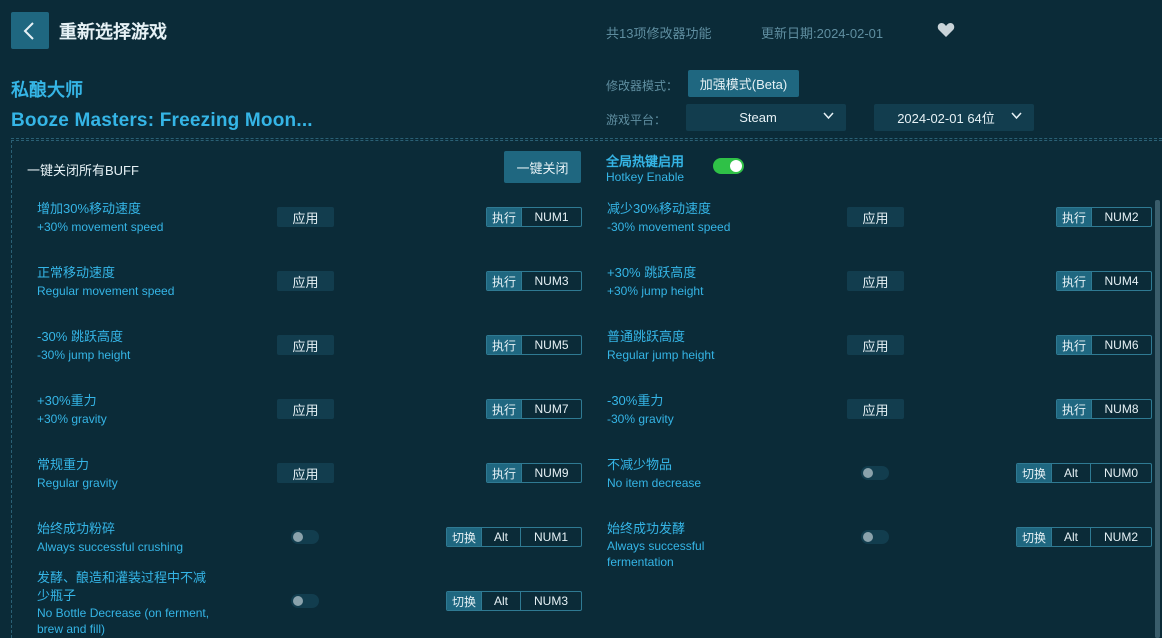  What do you see at coordinates (586, 138) in the screenshot?
I see `divider` at bounding box center [586, 138].